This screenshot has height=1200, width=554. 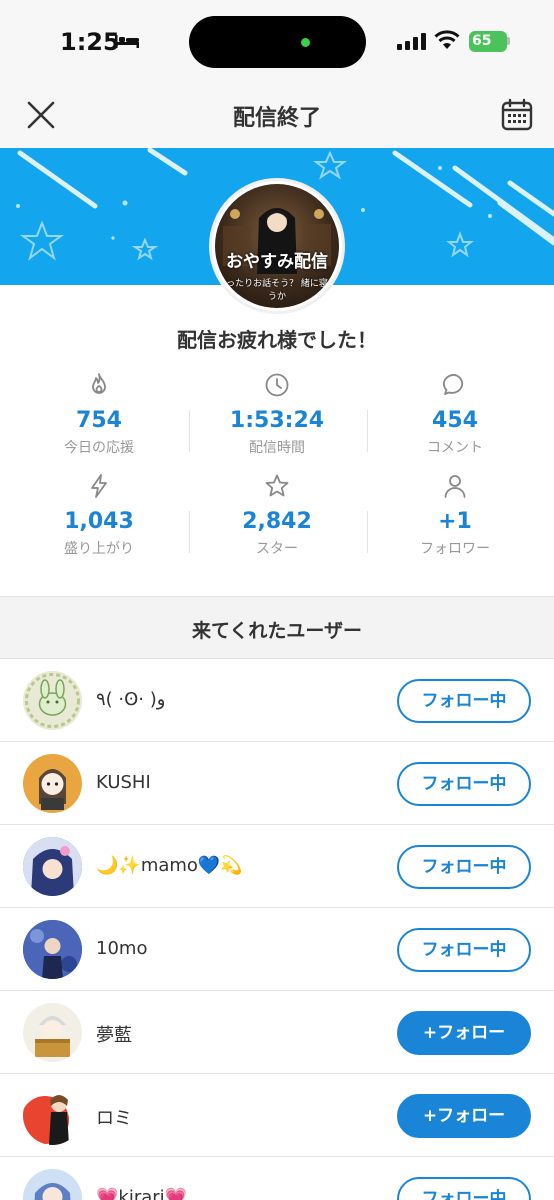 What do you see at coordinates (277, 1115) in the screenshot?
I see `list-item: ロミ +フォロー` at bounding box center [277, 1115].